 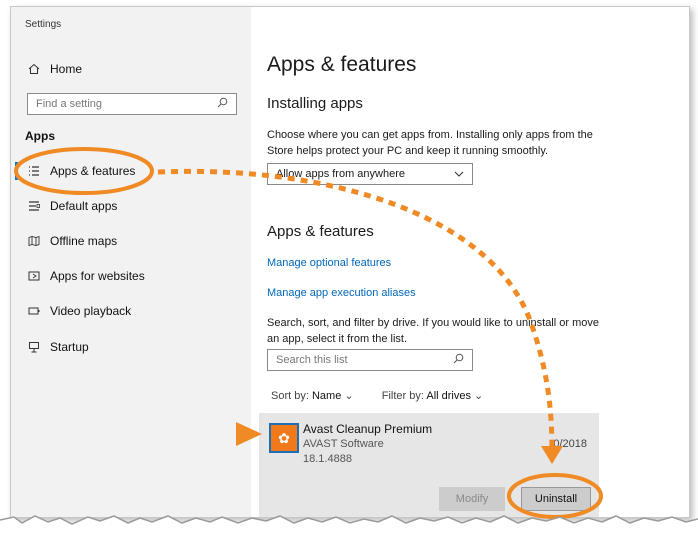 What do you see at coordinates (132, 206) in the screenshot?
I see `sidebar-item-default-apps: Default apps` at bounding box center [132, 206].